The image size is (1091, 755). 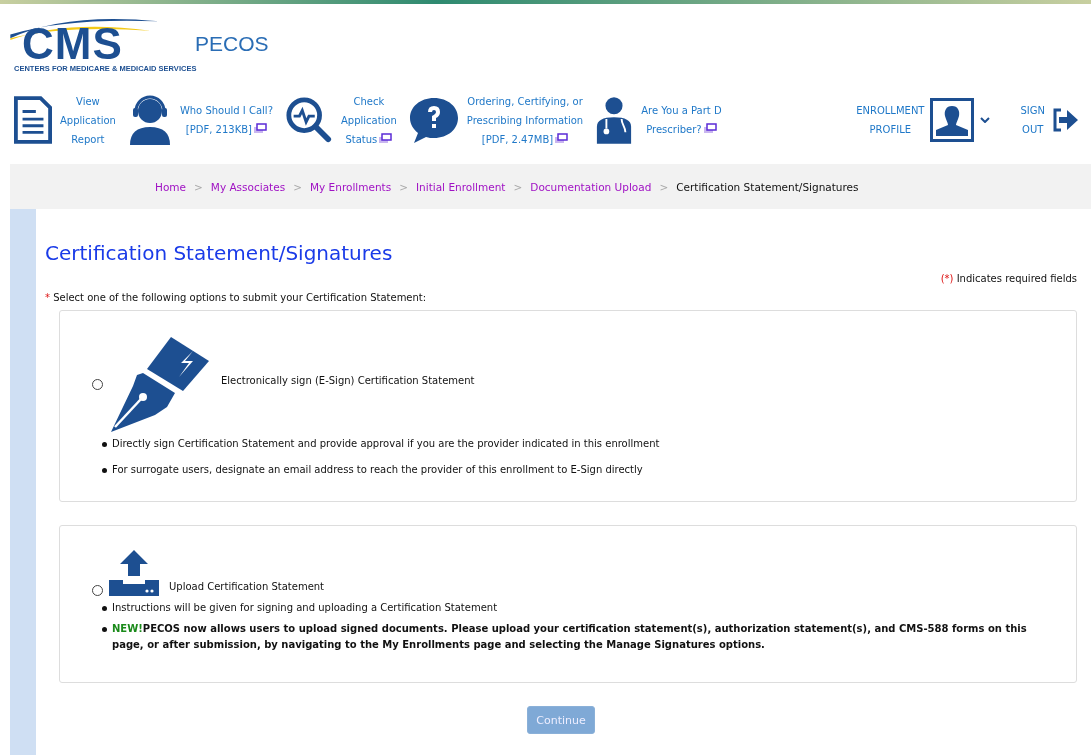 What do you see at coordinates (88, 120) in the screenshot?
I see `nav-link: View Application Report` at bounding box center [88, 120].